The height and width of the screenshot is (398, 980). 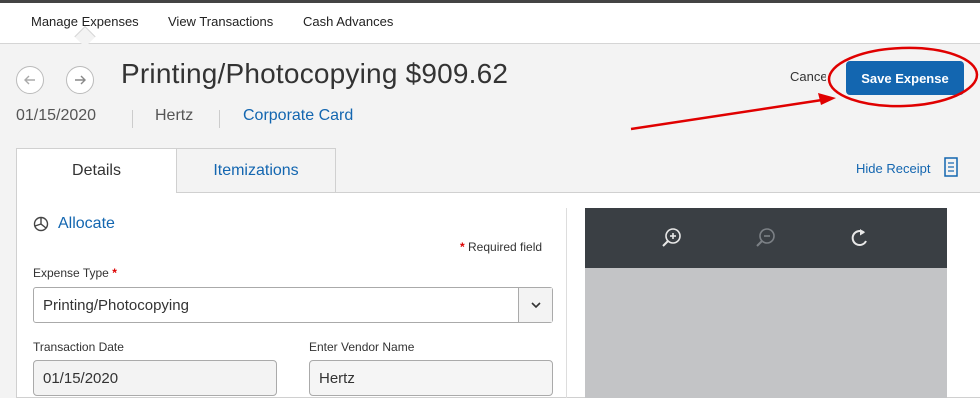 What do you see at coordinates (905, 78) in the screenshot?
I see `save-expense-button: Save Expense` at bounding box center [905, 78].